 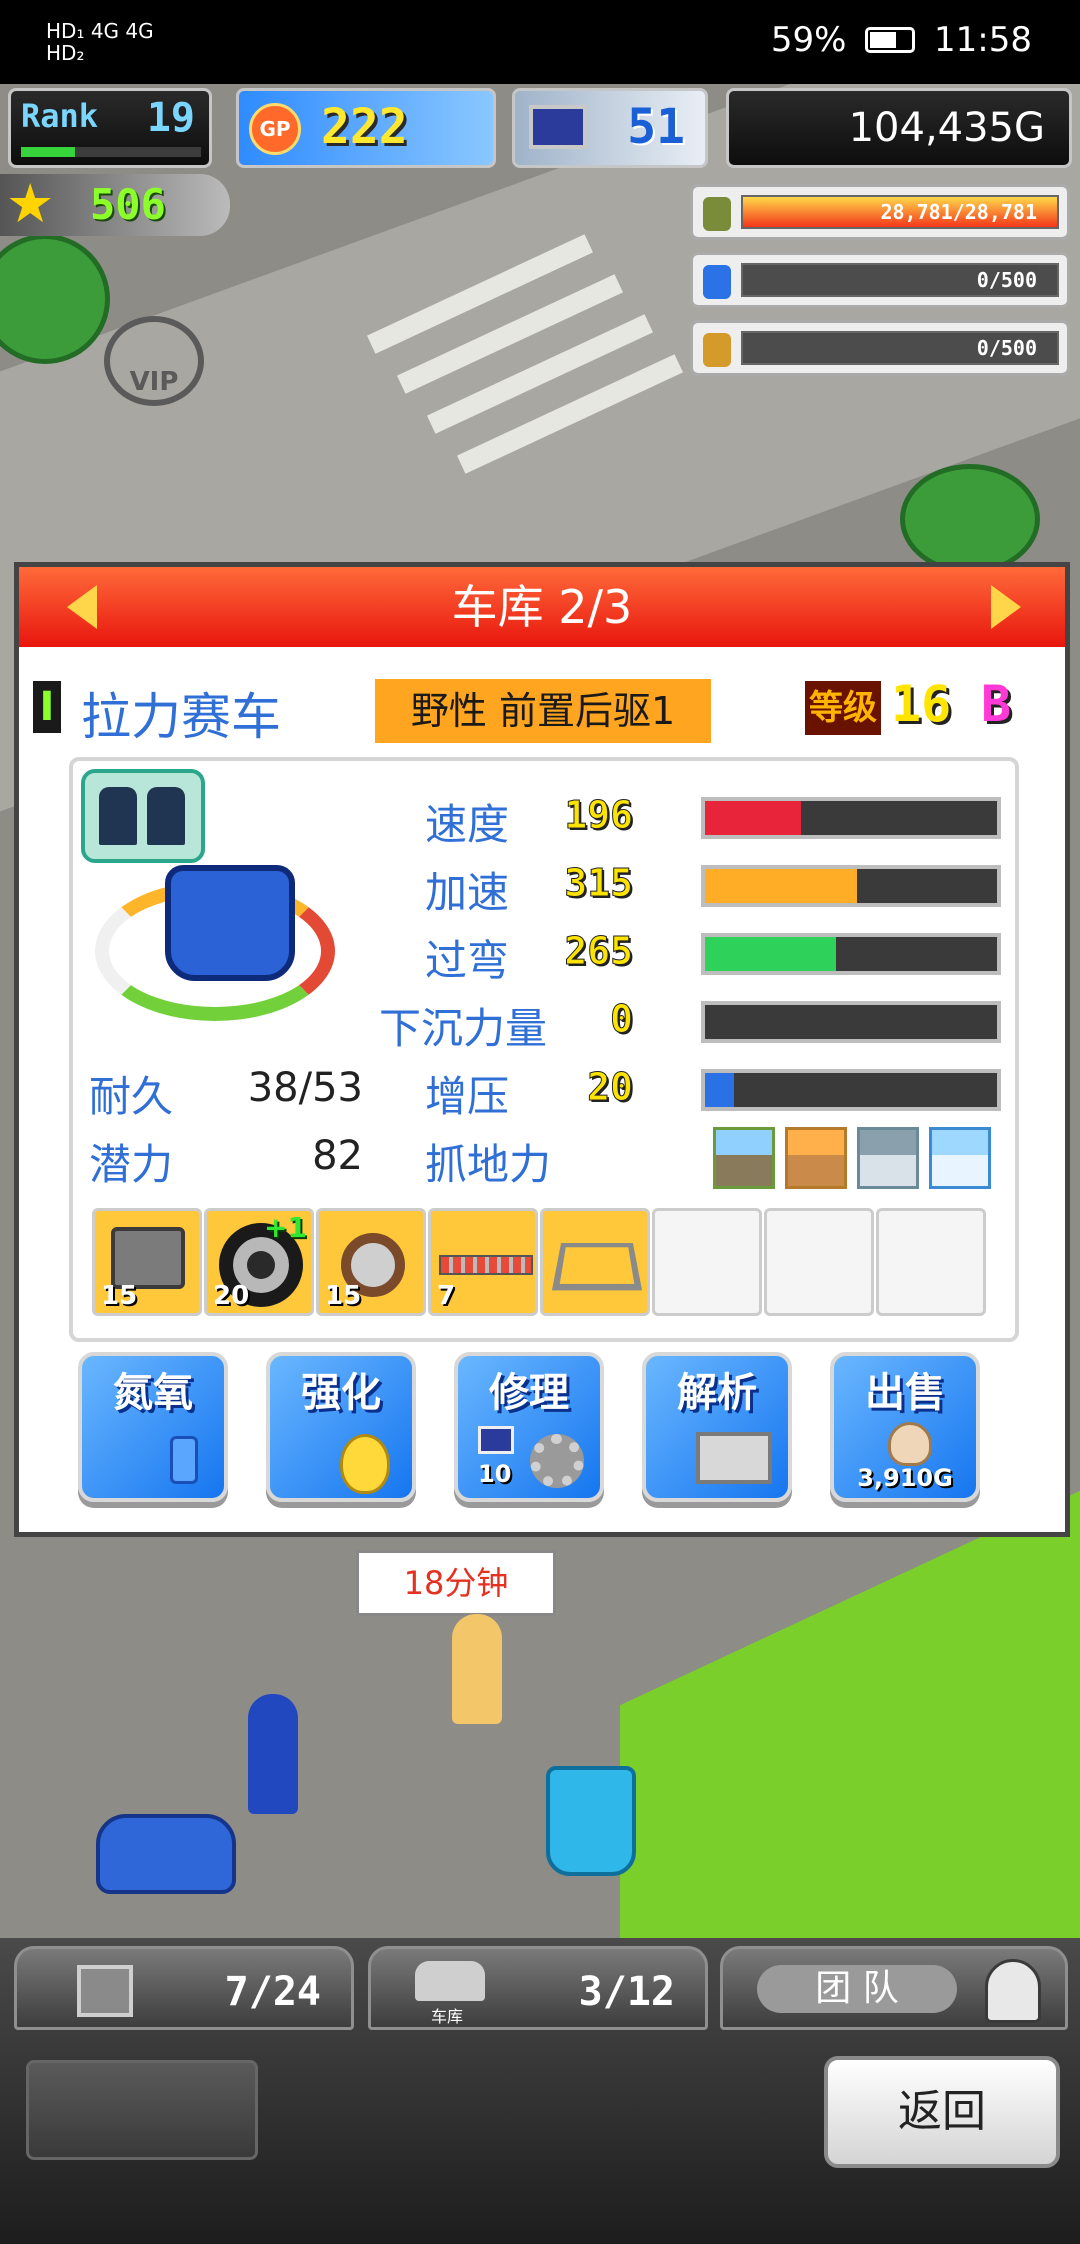 I want to click on avatar, so click(x=1013, y=1991).